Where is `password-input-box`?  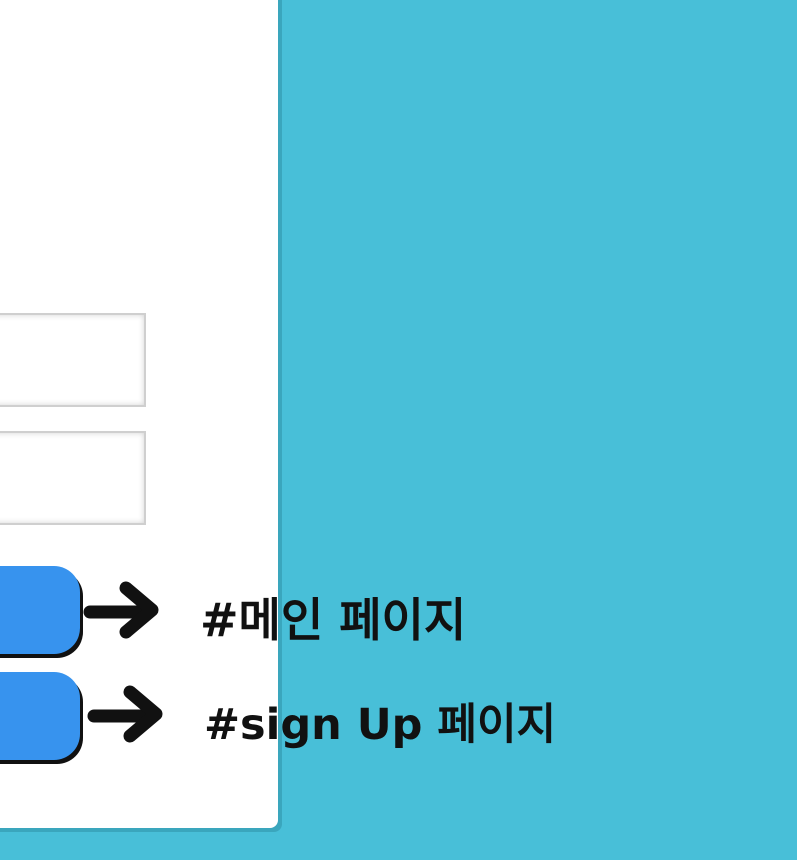 password-input-box is located at coordinates (73, 478).